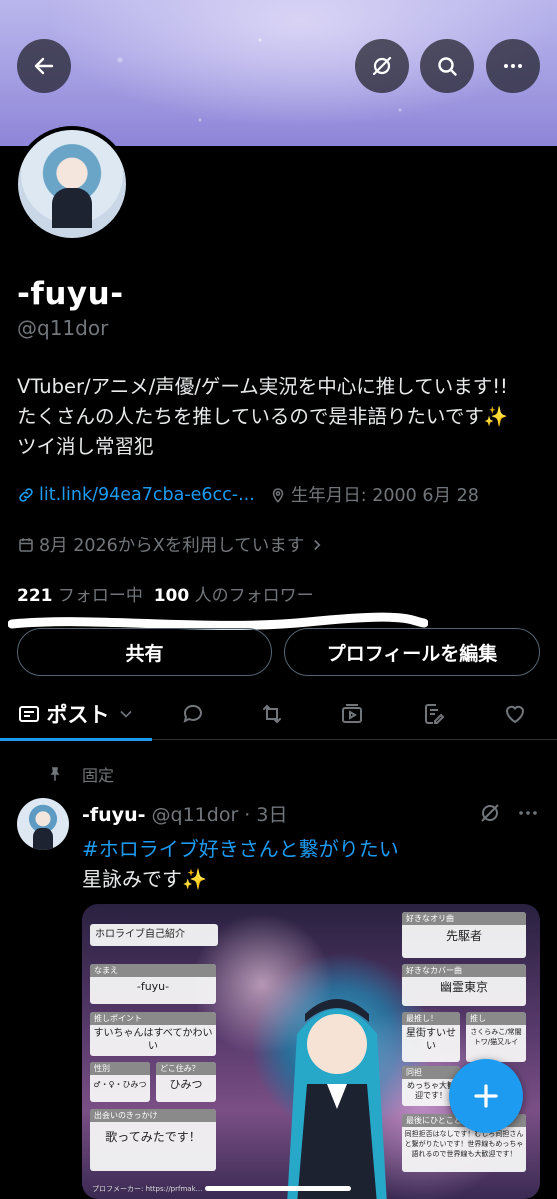 The image size is (557, 1199). I want to click on user-handle: @q11dor, so click(63, 328).